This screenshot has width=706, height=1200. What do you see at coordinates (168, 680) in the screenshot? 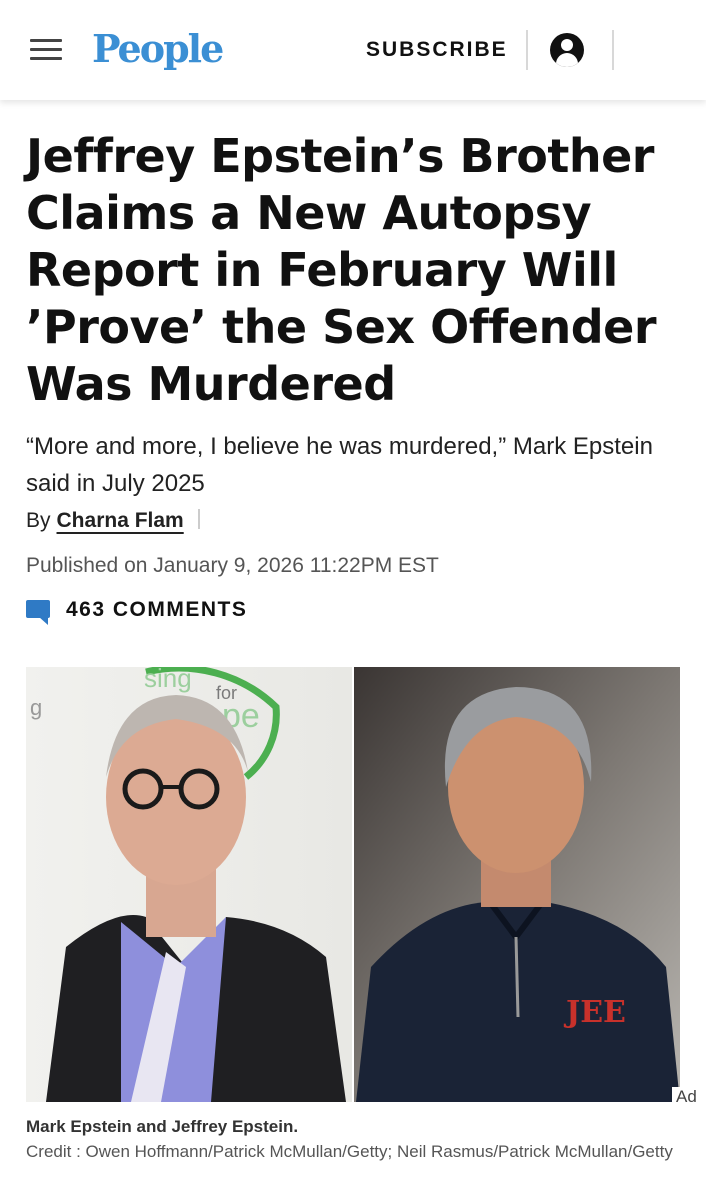
I see `sign-text-sing: sing` at bounding box center [168, 680].